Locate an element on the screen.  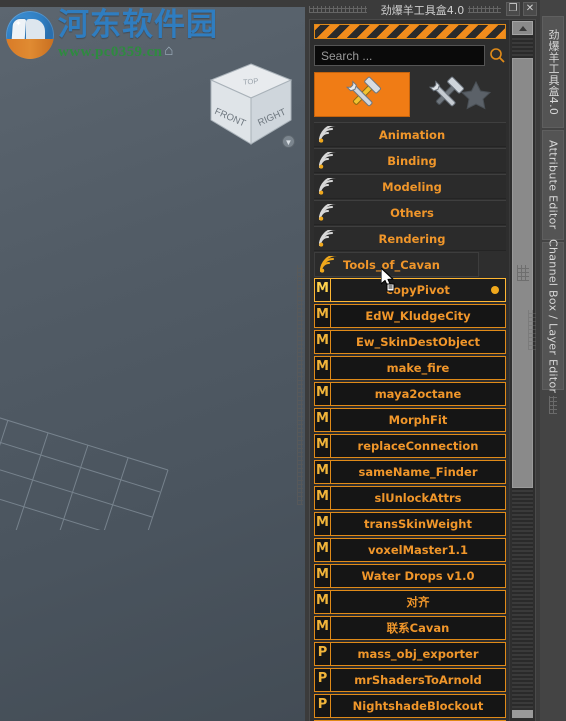
scrollbar-bottom-stub is located at coordinates (522, 714).